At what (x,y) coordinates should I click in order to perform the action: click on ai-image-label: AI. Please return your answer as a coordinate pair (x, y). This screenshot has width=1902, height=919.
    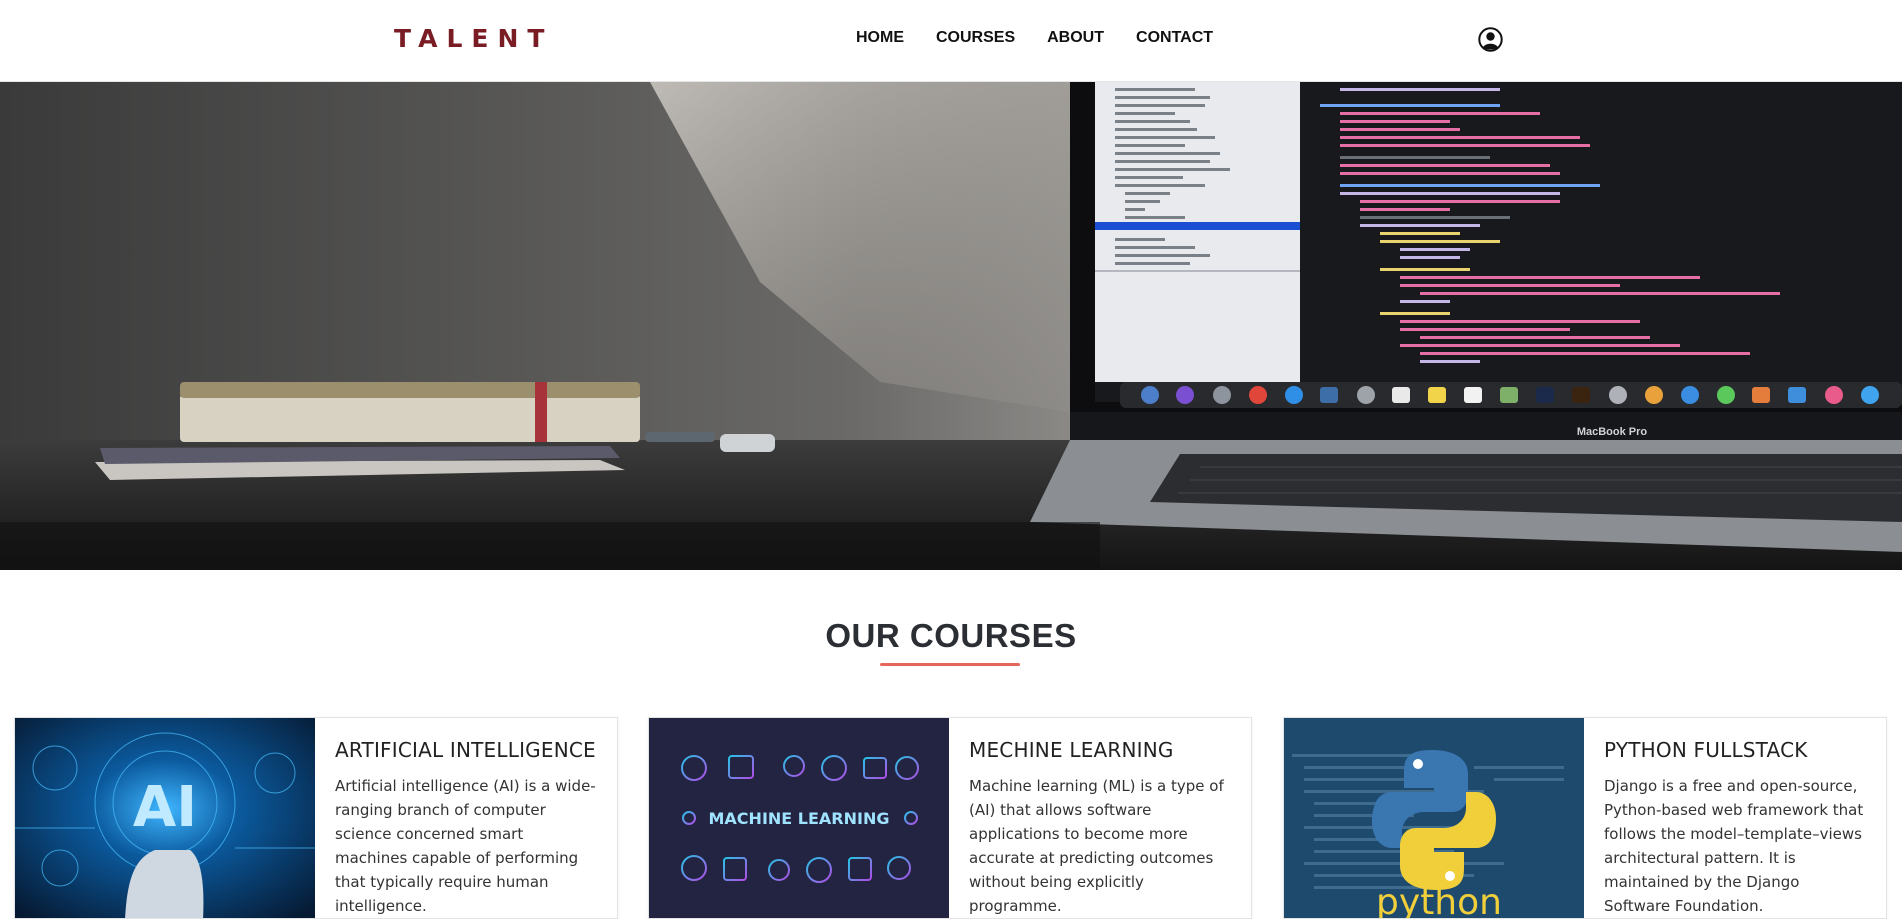
    Looking at the image, I should click on (165, 807).